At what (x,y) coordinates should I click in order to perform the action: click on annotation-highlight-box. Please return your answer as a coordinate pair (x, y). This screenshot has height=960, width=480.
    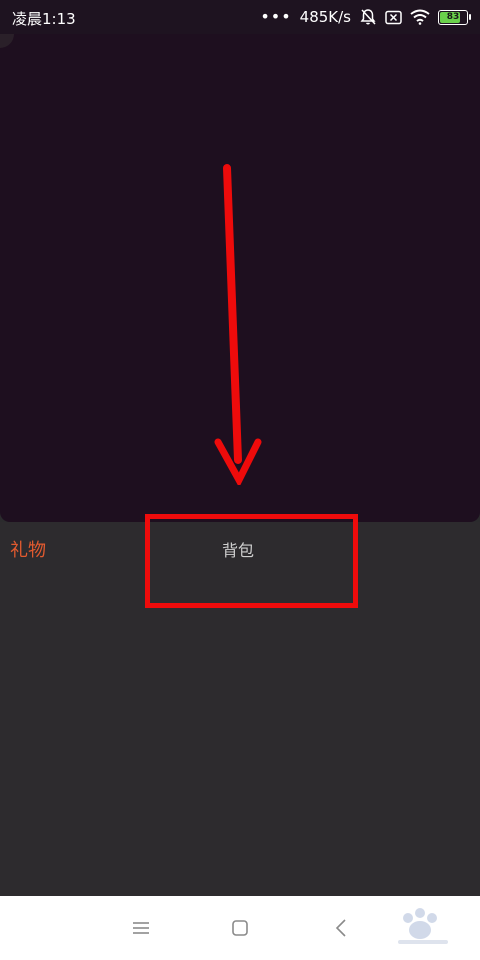
    Looking at the image, I should click on (251, 561).